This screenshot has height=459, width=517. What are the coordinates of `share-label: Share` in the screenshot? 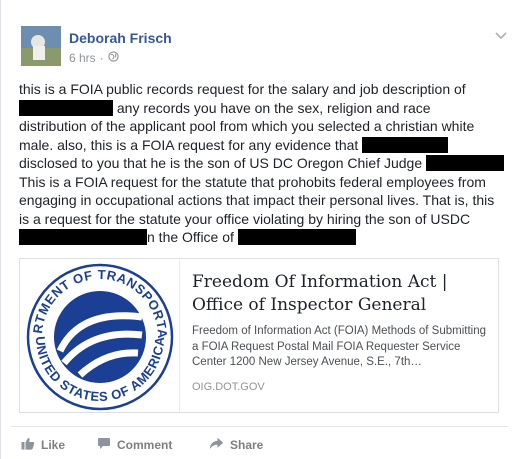 It's located at (247, 445).